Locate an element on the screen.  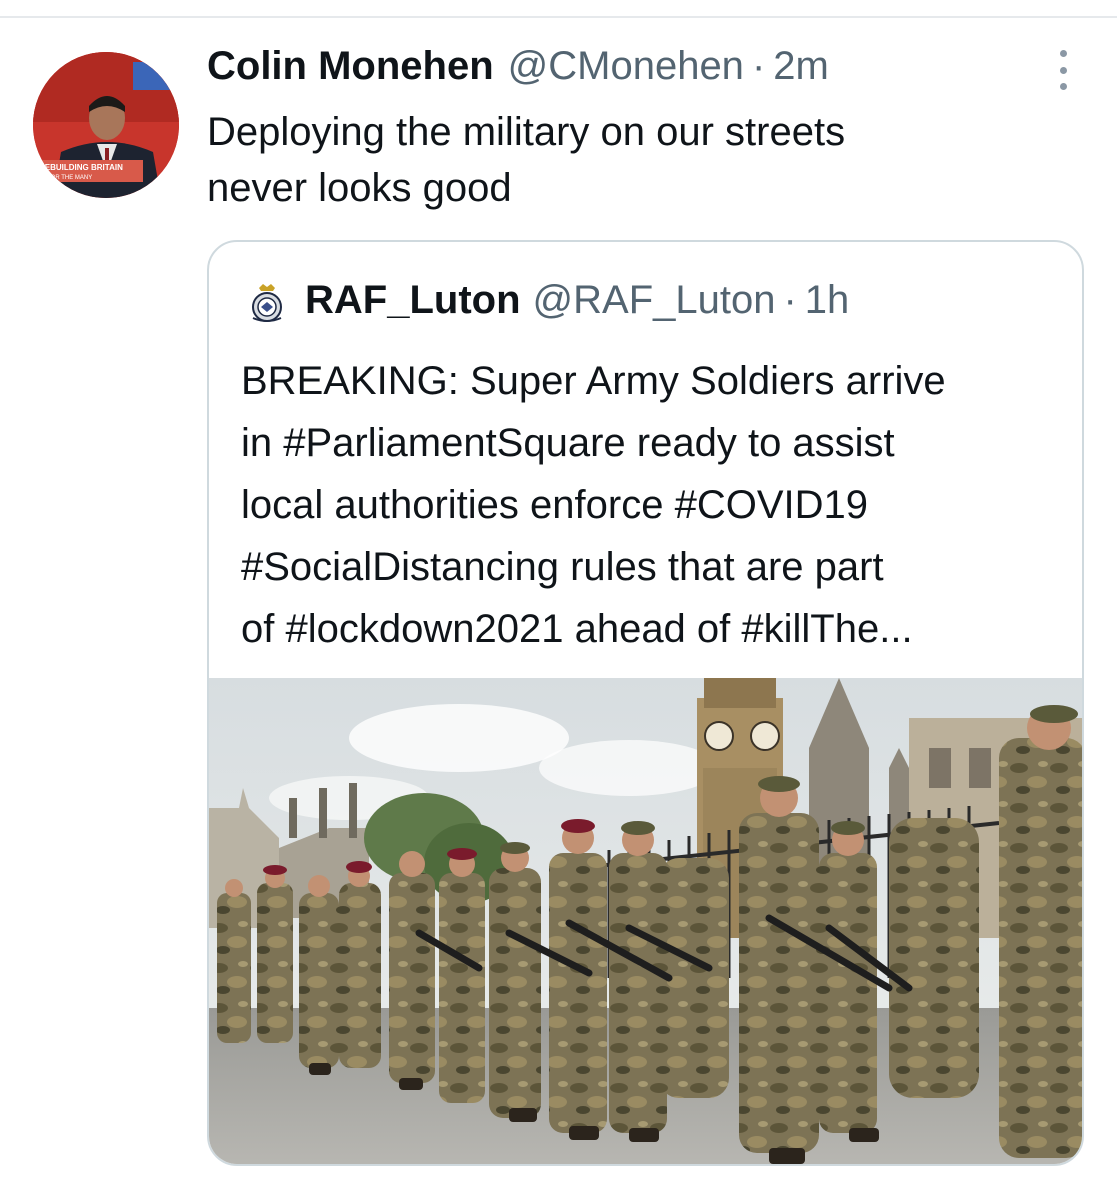
author-avatar: REBUILDING BRITAIN FOR THE MANY is located at coordinates (106, 125).